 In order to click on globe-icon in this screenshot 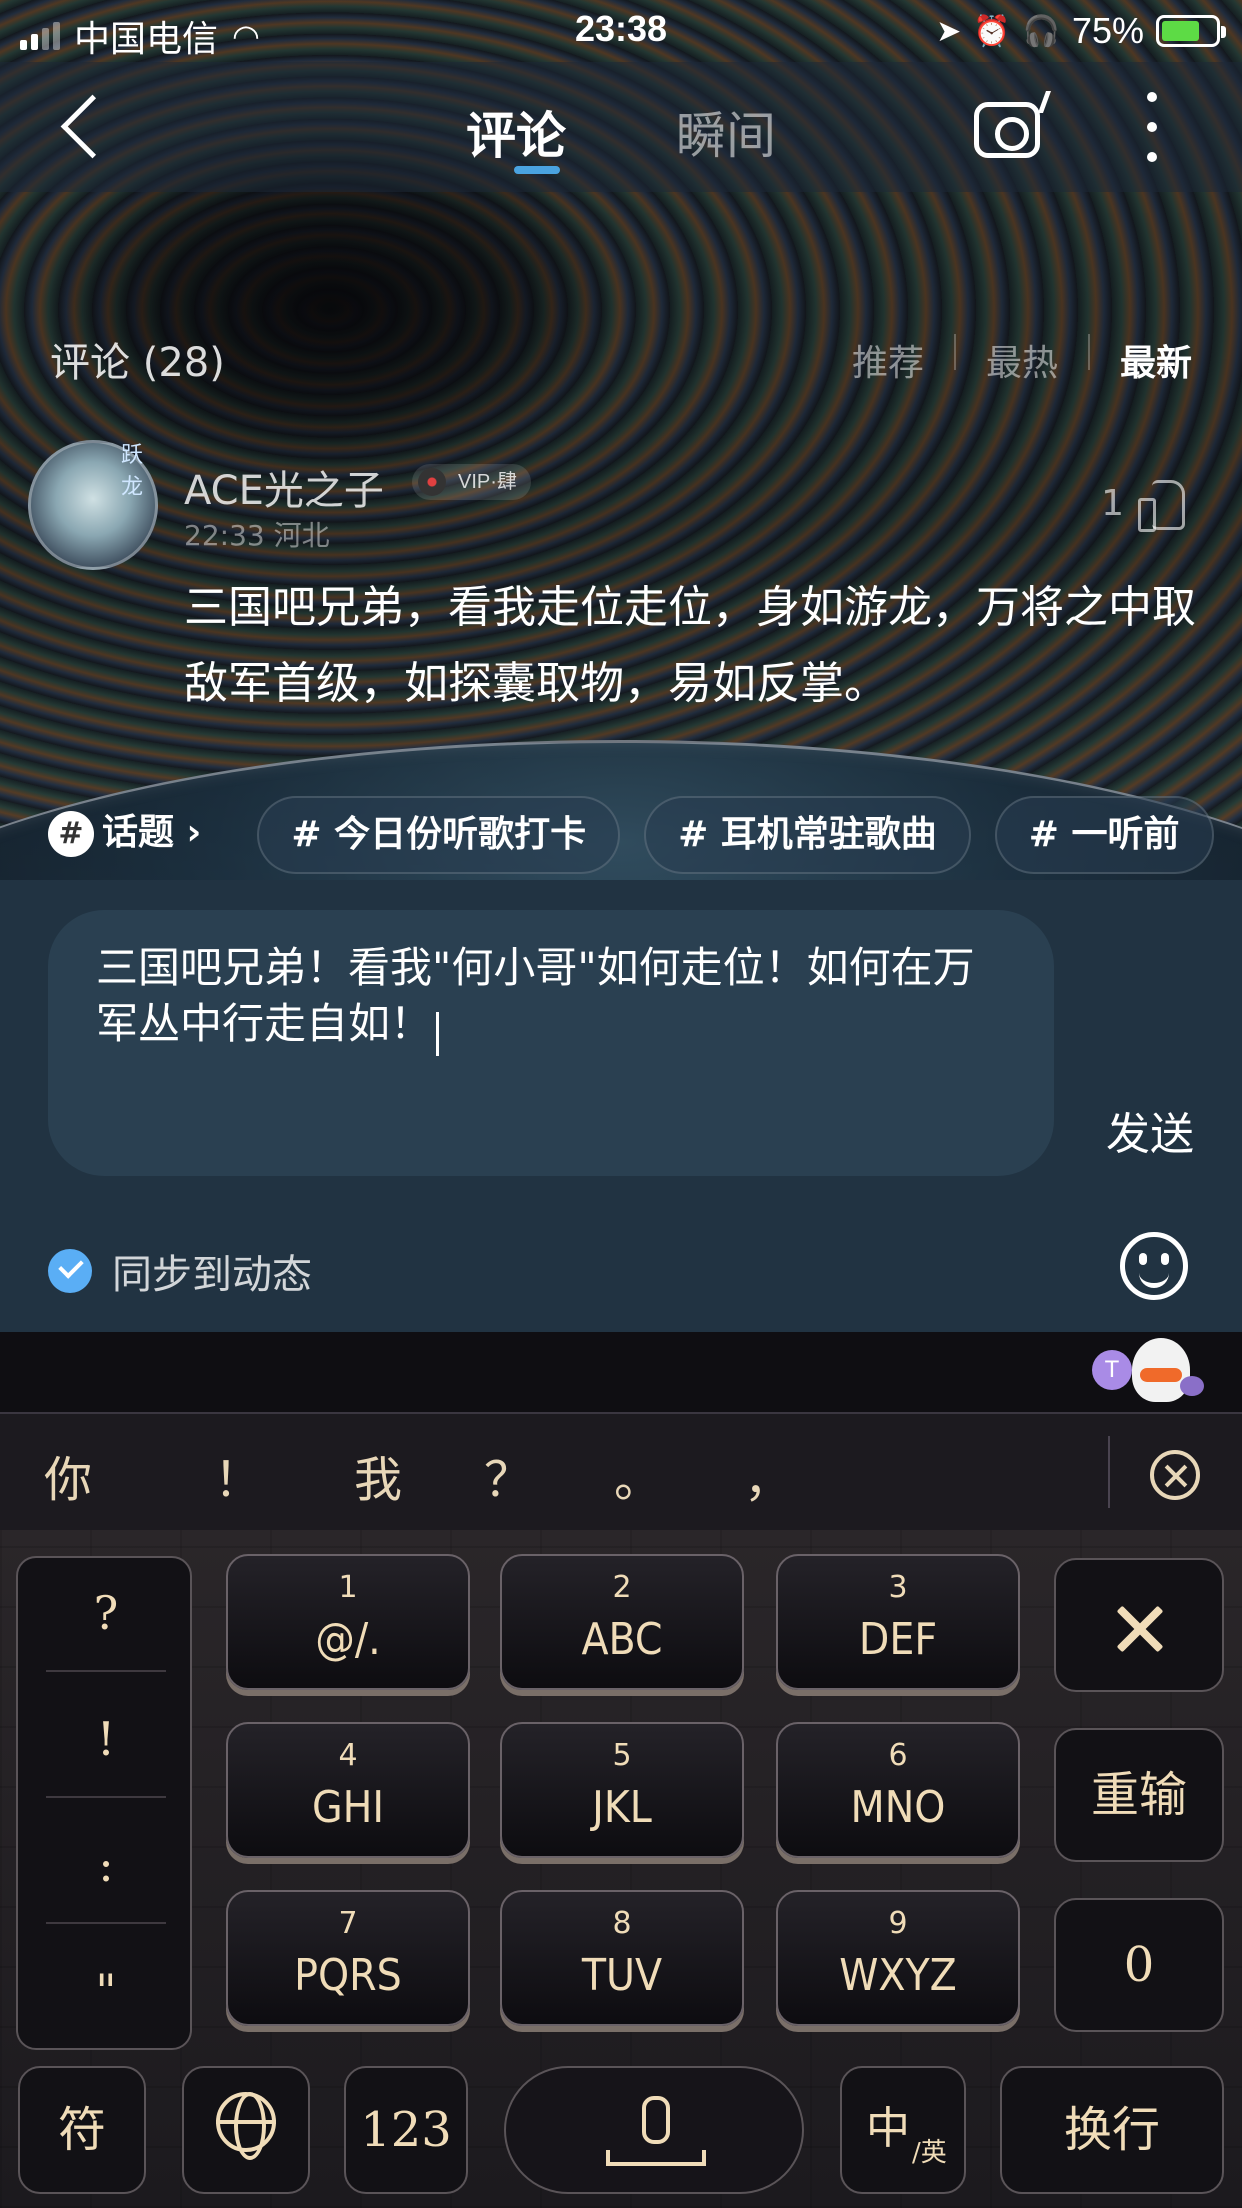, I will do `click(246, 2126)`.